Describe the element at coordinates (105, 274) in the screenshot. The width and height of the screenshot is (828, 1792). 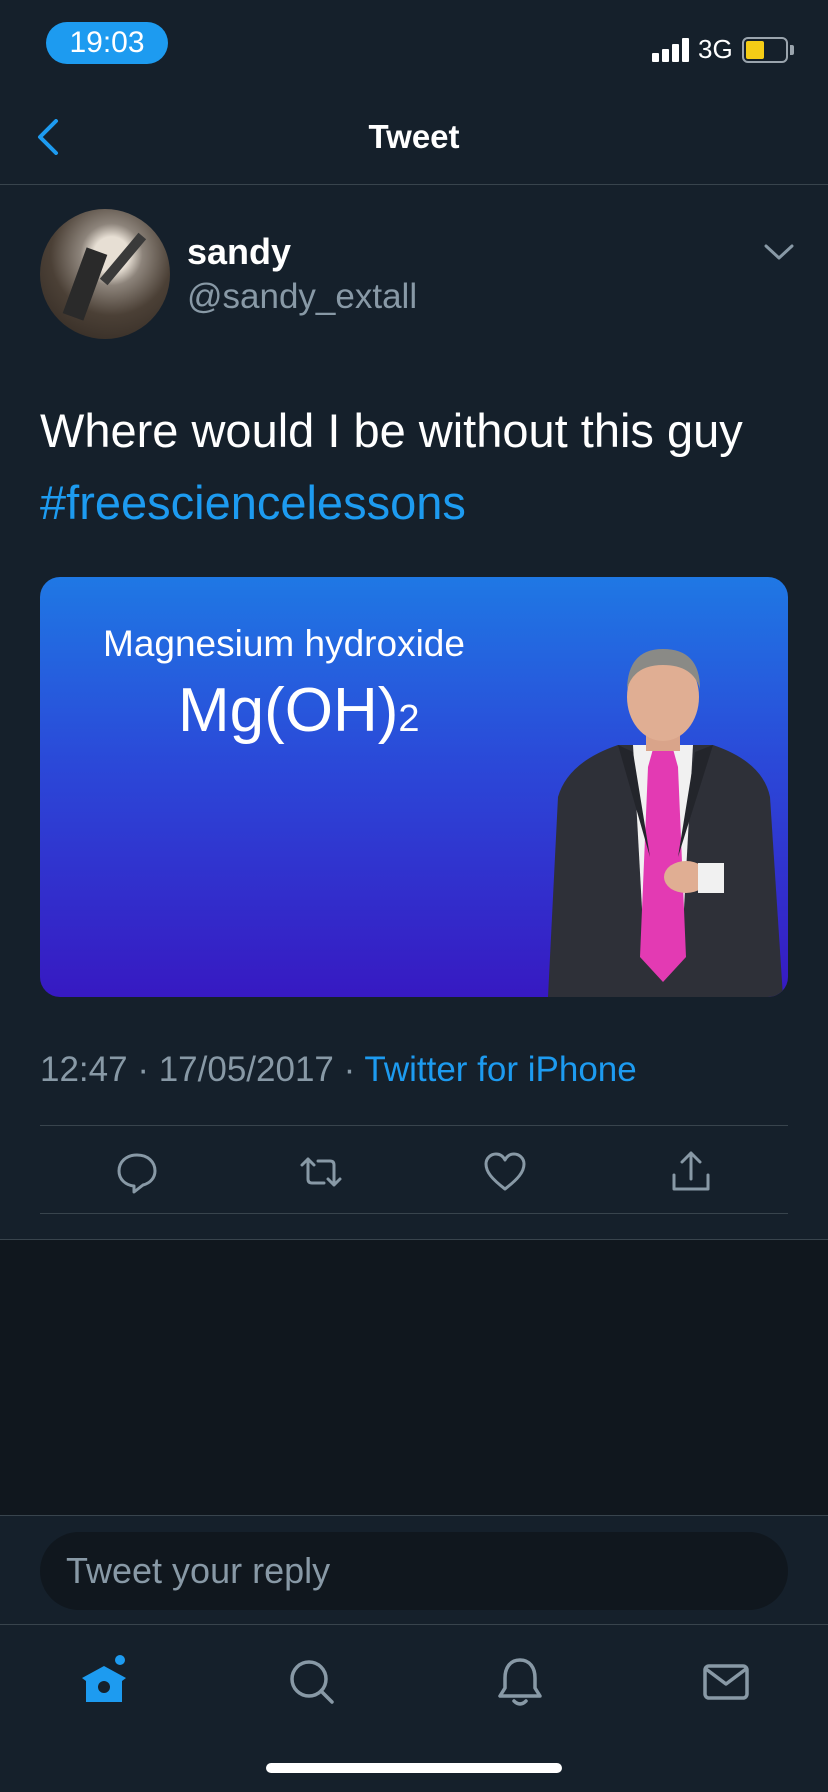
I see `avatar` at that location.